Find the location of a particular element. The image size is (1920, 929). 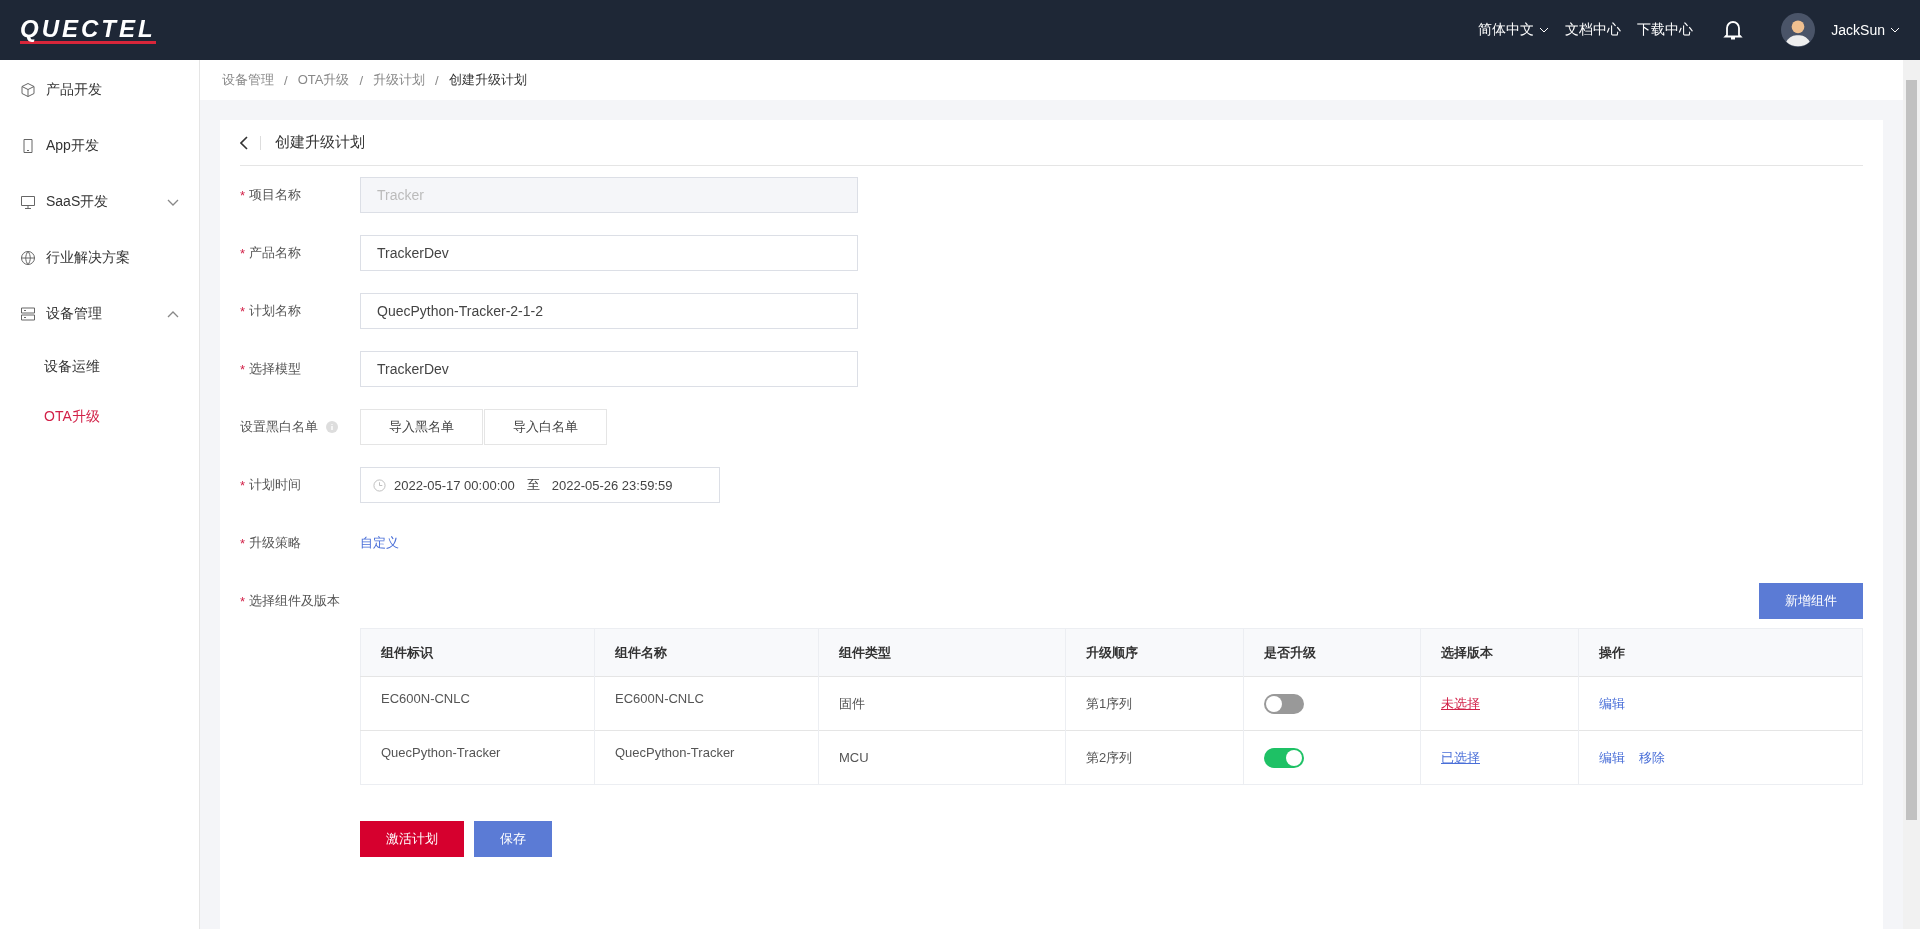

start-date: 2022-05-17 00:00:00 is located at coordinates (454, 485).